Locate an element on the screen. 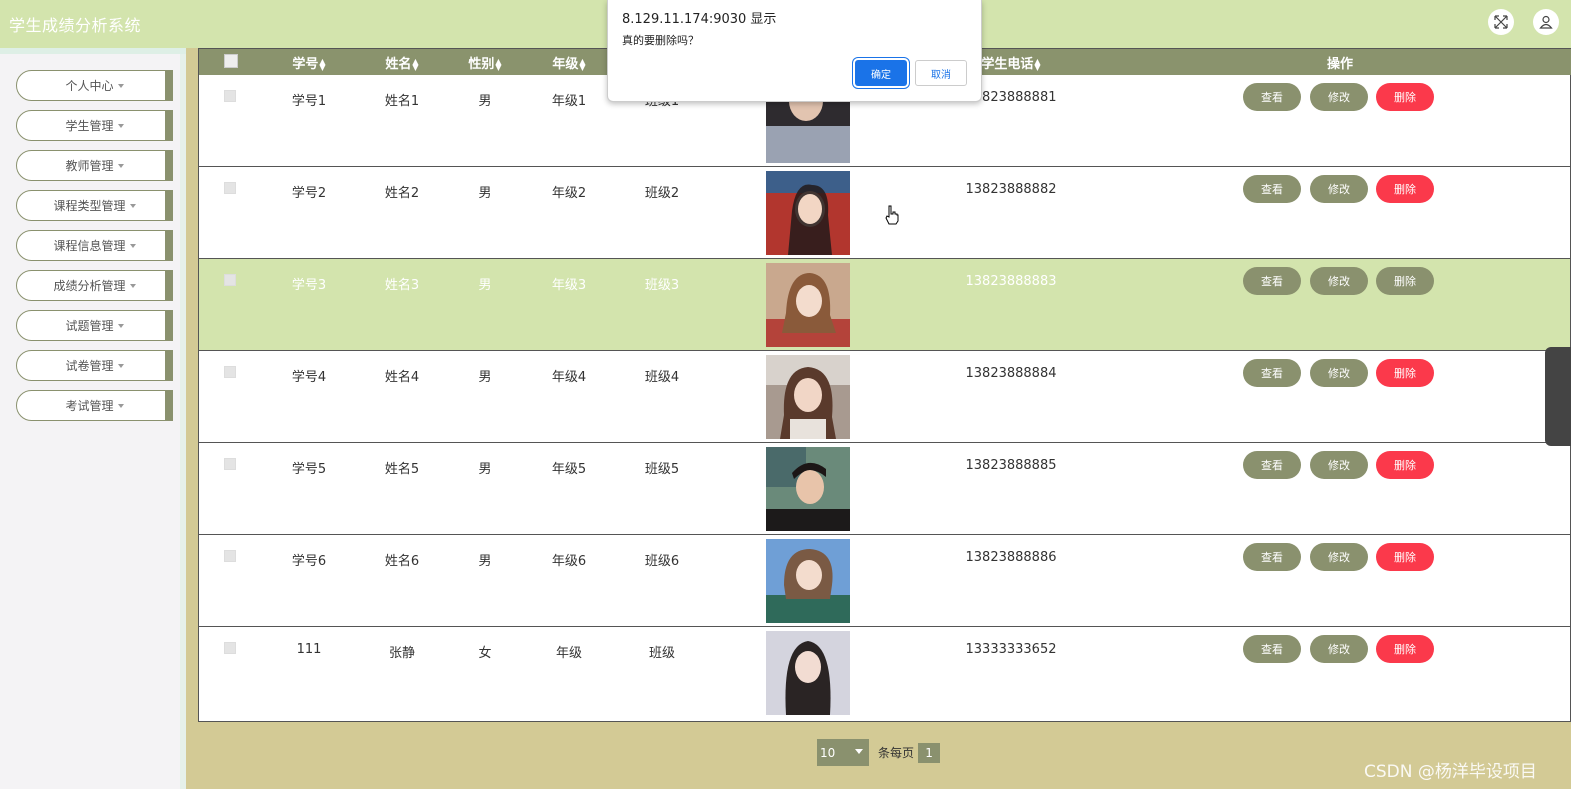 Image resolution: width=1571 pixels, height=789 pixels. cell-grade: 年级6 is located at coordinates (569, 561).